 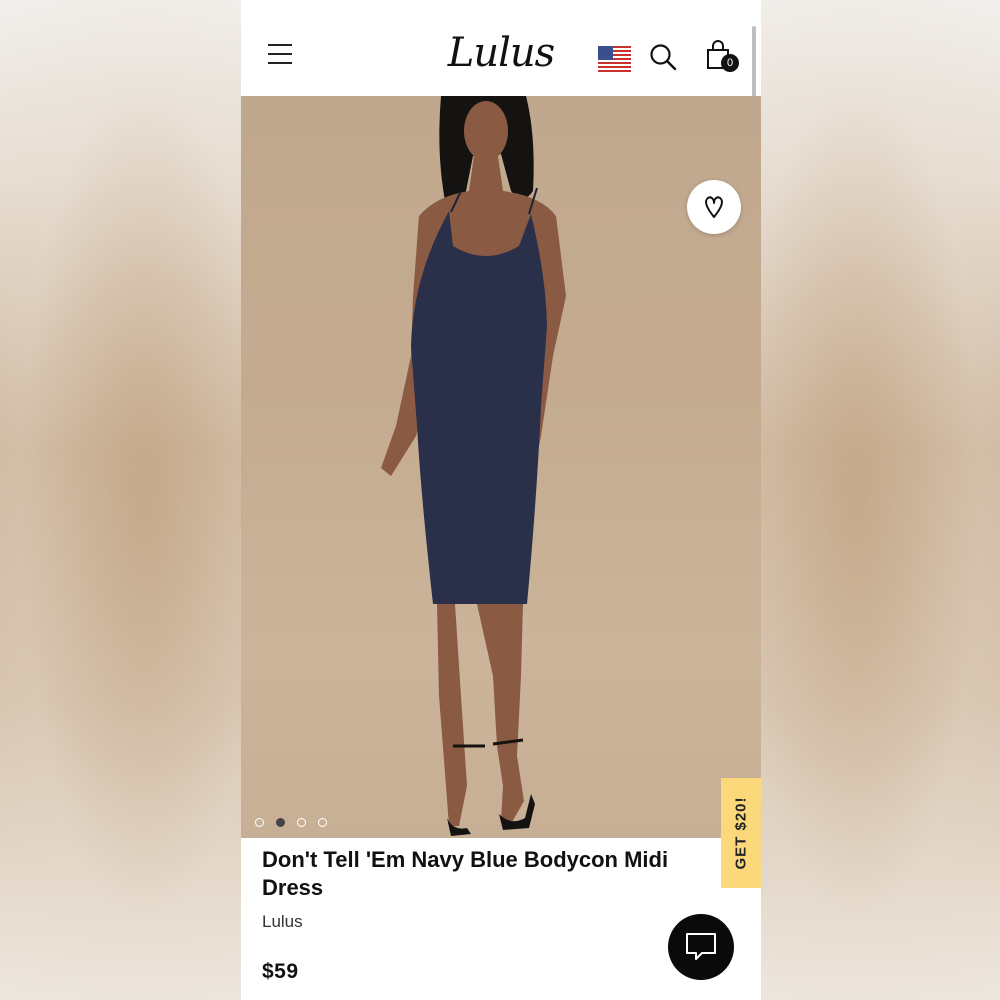 I want to click on carousel-dot-active, so click(x=280, y=822).